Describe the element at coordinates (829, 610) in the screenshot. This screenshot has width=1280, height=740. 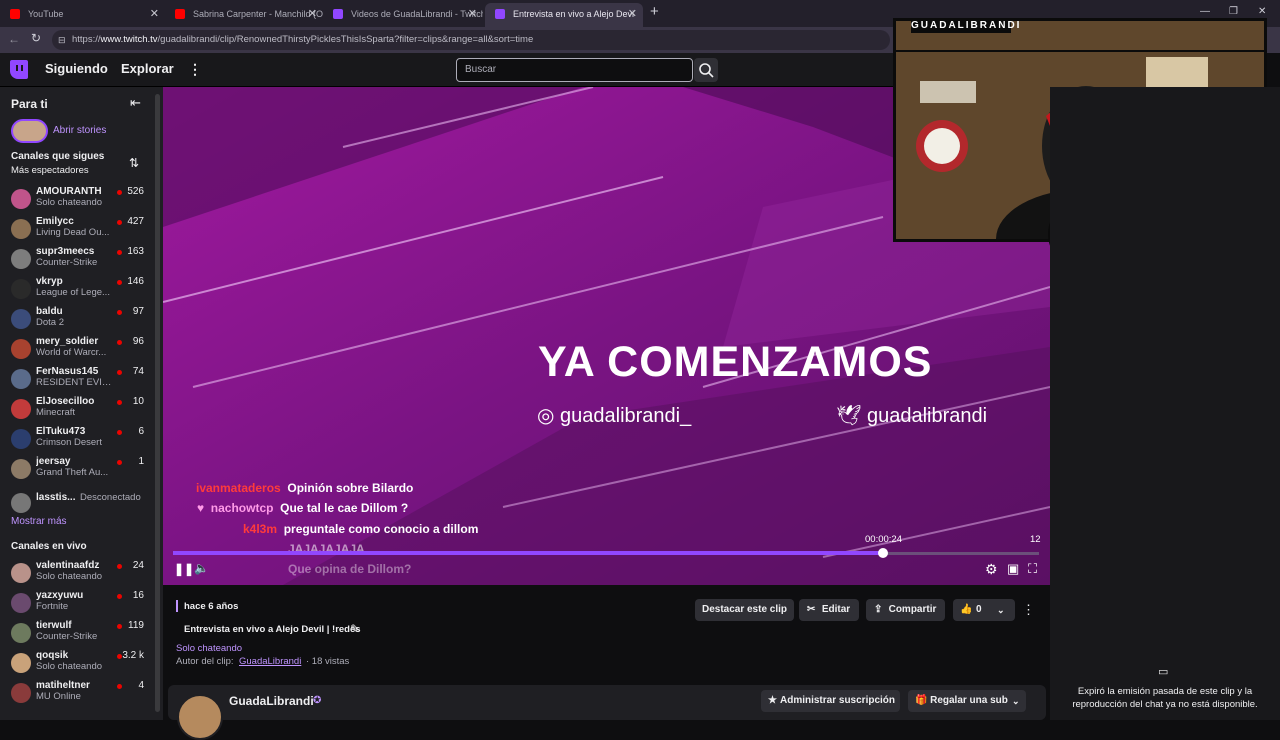
I see `edit-clip-button: ✂ Editar` at that location.